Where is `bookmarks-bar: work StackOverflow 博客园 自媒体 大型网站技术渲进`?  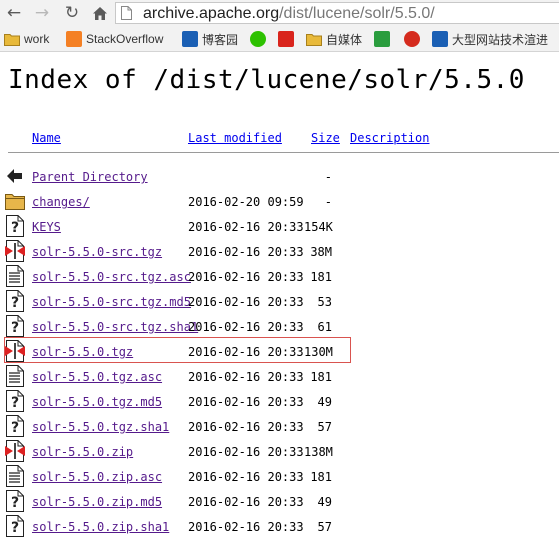
bookmarks-bar: work StackOverflow 博客园 自媒体 大型网站技术渲进 is located at coordinates (279, 39).